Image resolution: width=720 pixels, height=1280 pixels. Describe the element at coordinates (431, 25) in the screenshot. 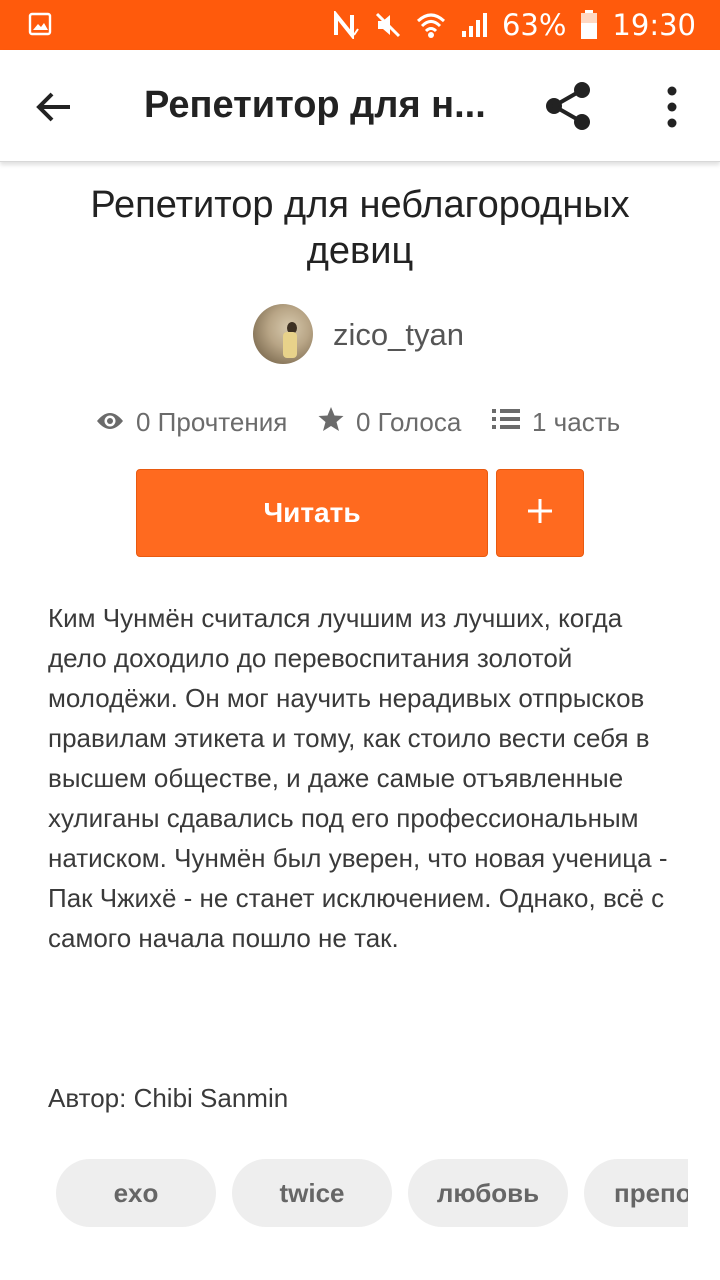

I see `wifi-icon` at that location.